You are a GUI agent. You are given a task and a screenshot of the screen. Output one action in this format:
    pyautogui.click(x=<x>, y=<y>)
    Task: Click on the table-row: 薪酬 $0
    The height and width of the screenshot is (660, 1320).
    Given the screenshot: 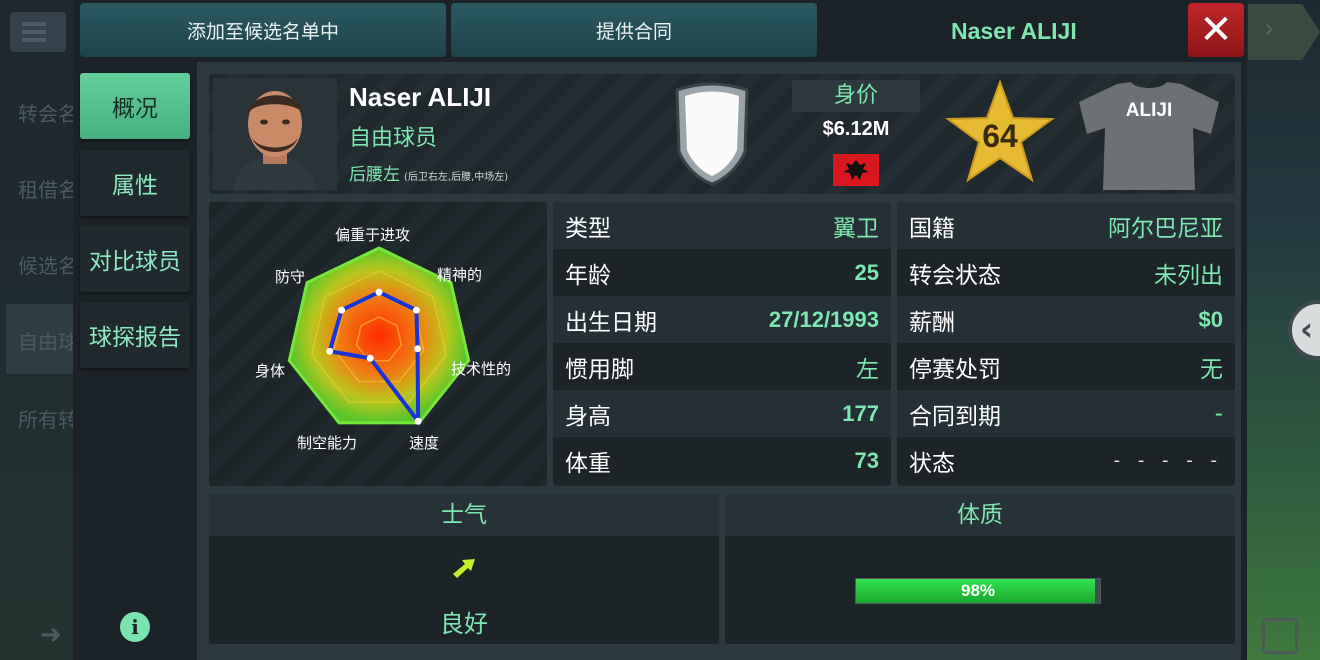 What is the action you would take?
    pyautogui.click(x=1066, y=319)
    